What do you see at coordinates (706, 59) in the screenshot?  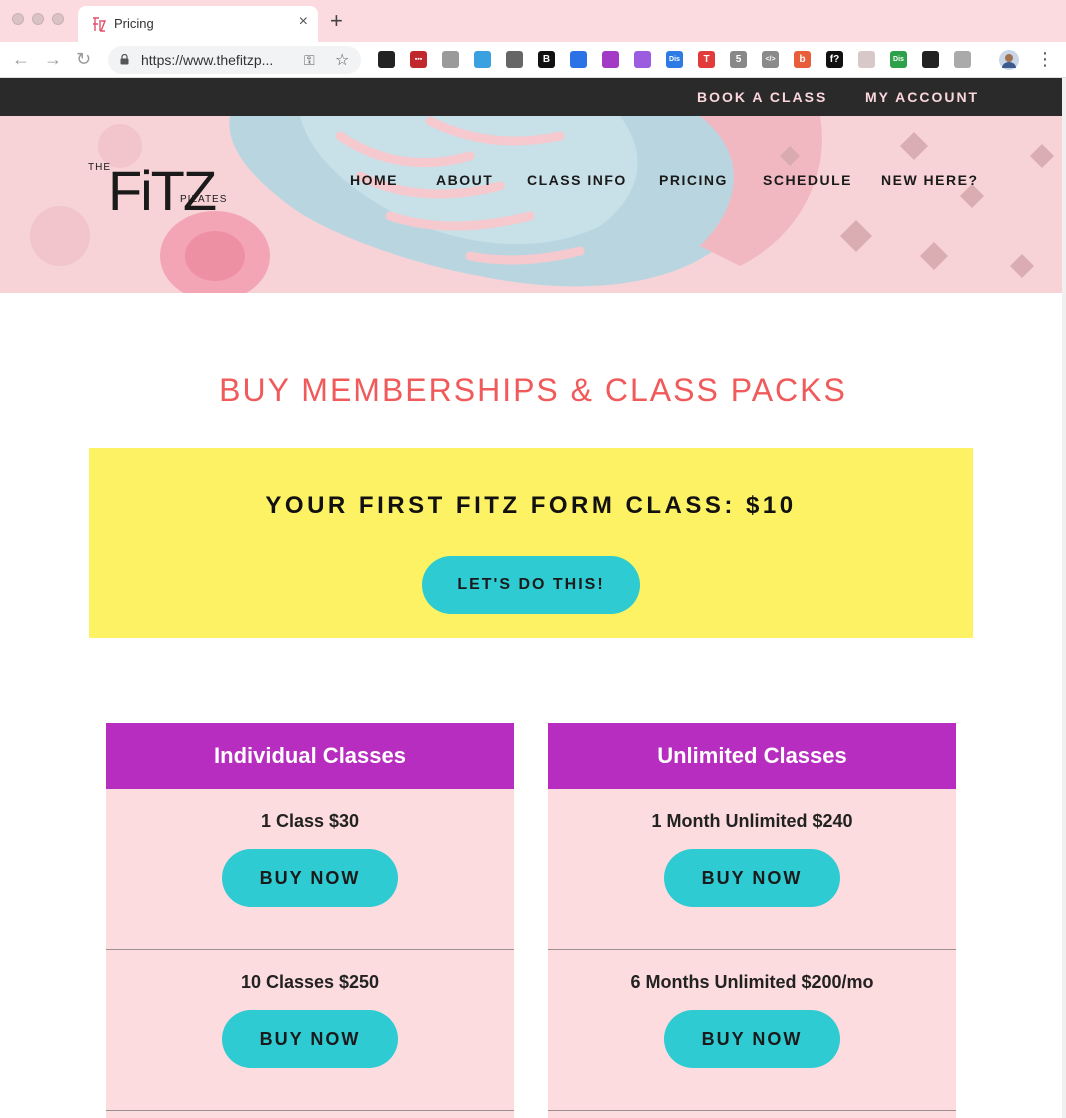 I see `chrome-ext-red-t-icon: T` at bounding box center [706, 59].